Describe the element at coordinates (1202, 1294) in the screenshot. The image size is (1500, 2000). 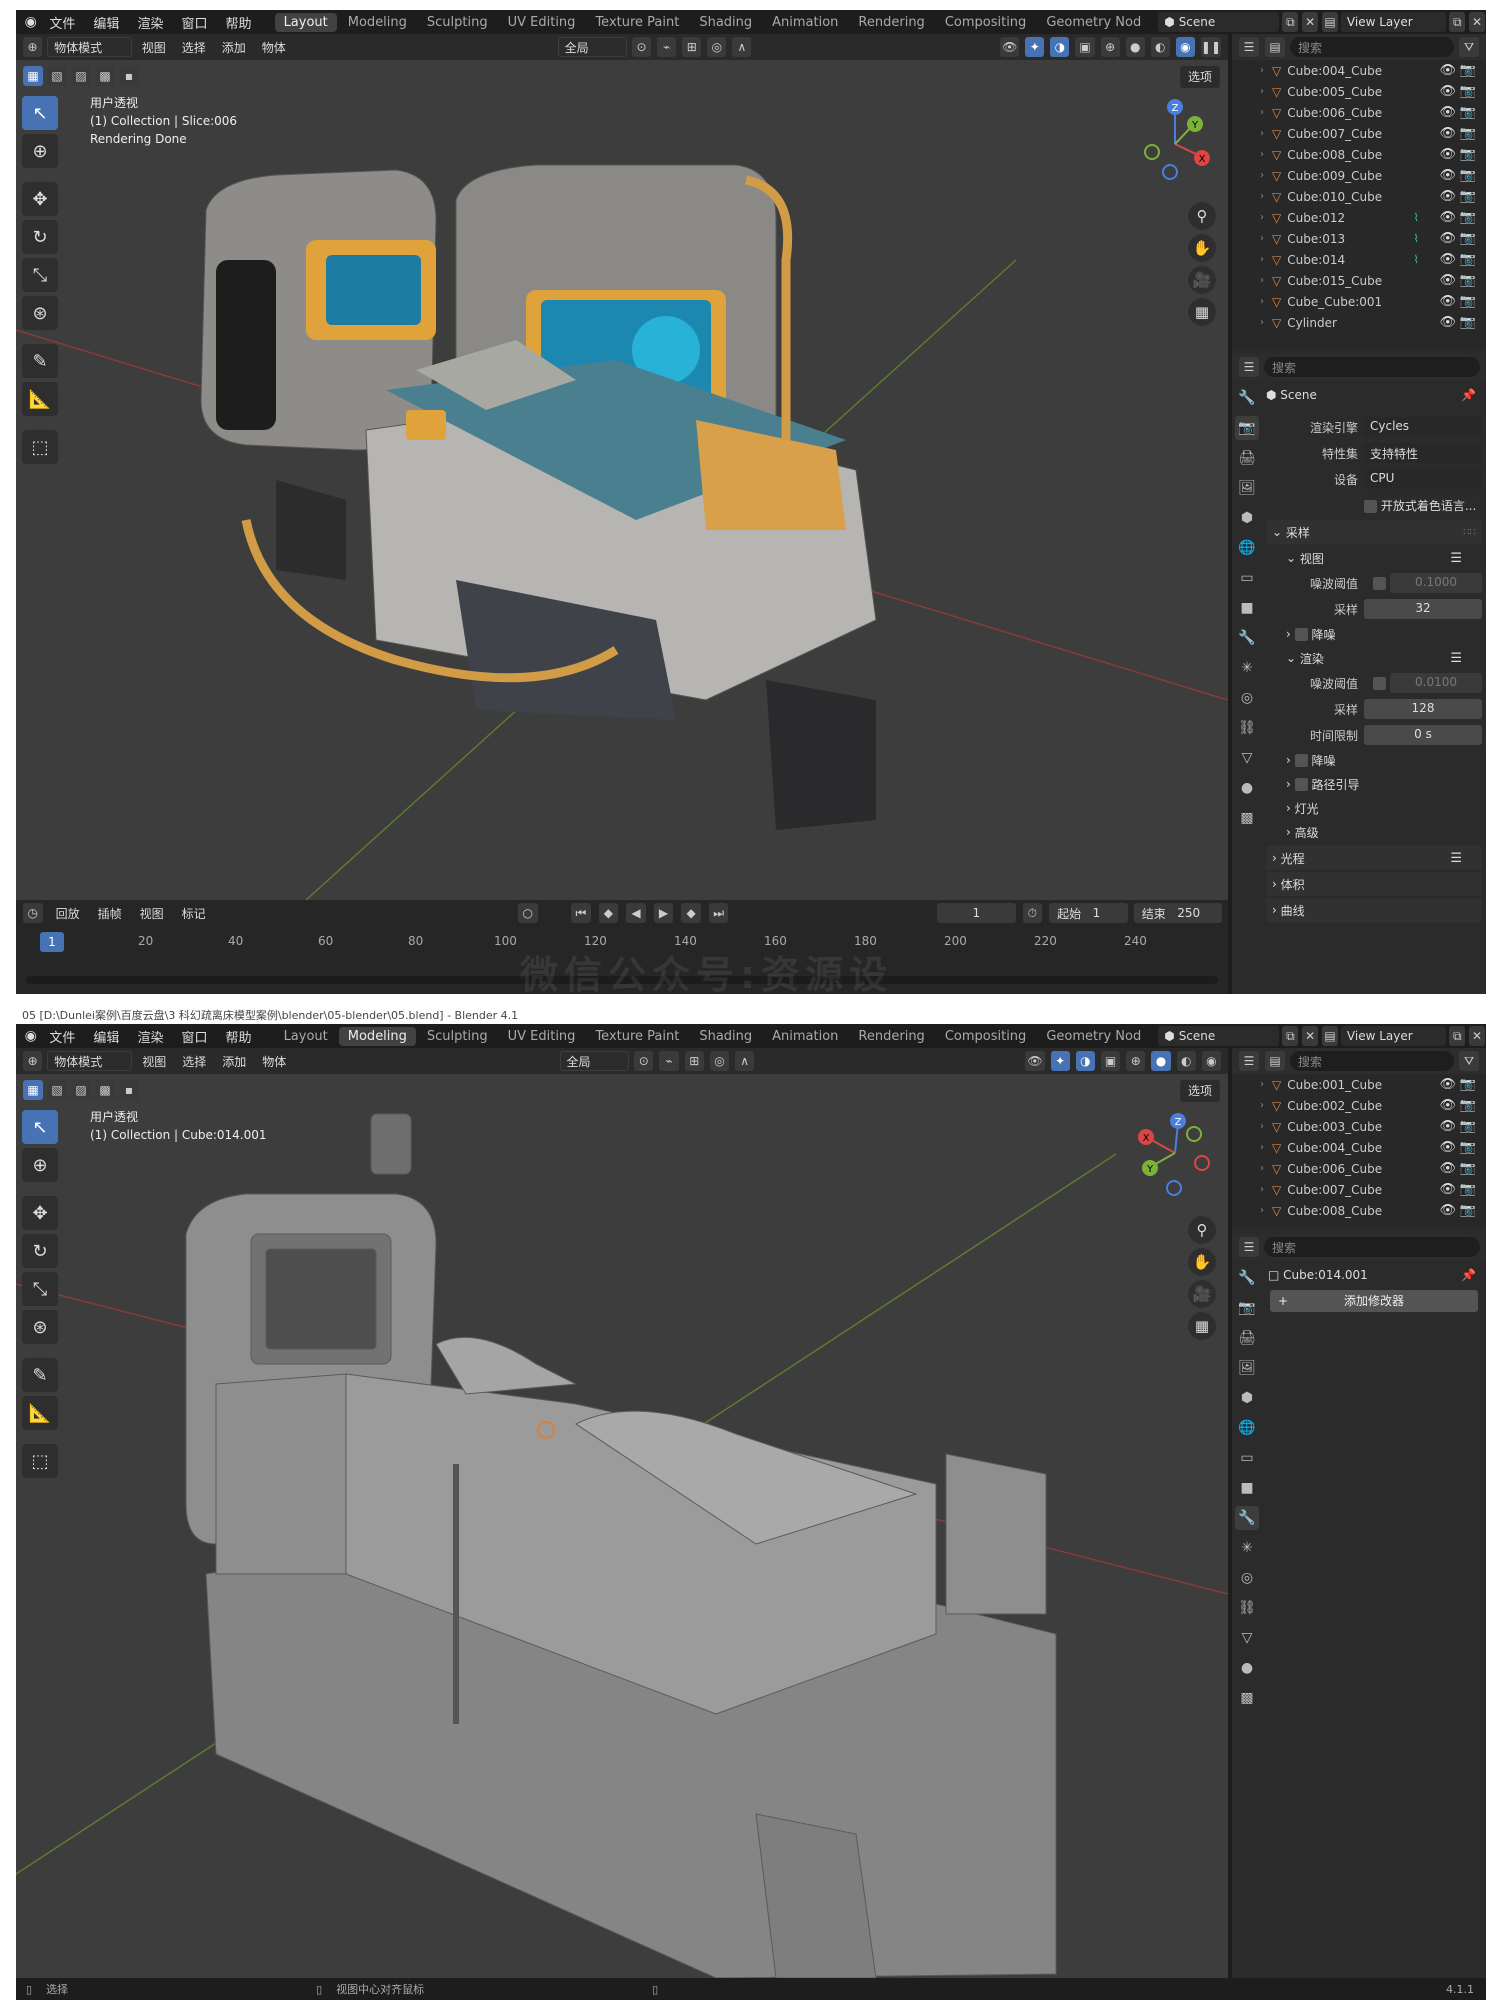
I see `camera-view-icon: 🎥` at that location.